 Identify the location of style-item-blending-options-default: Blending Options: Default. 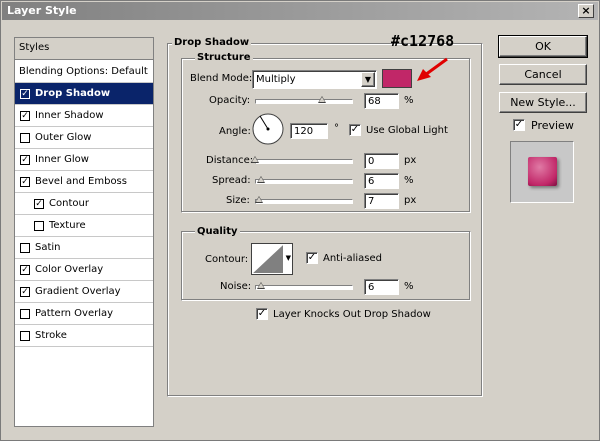
(84, 72).